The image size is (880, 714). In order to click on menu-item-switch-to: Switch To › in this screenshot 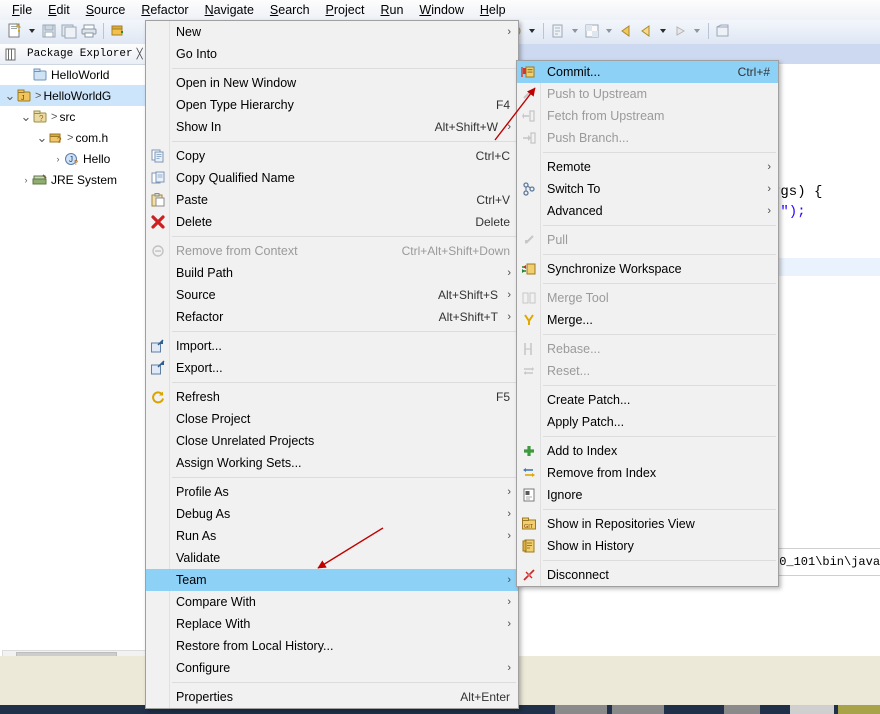, I will do `click(647, 189)`.